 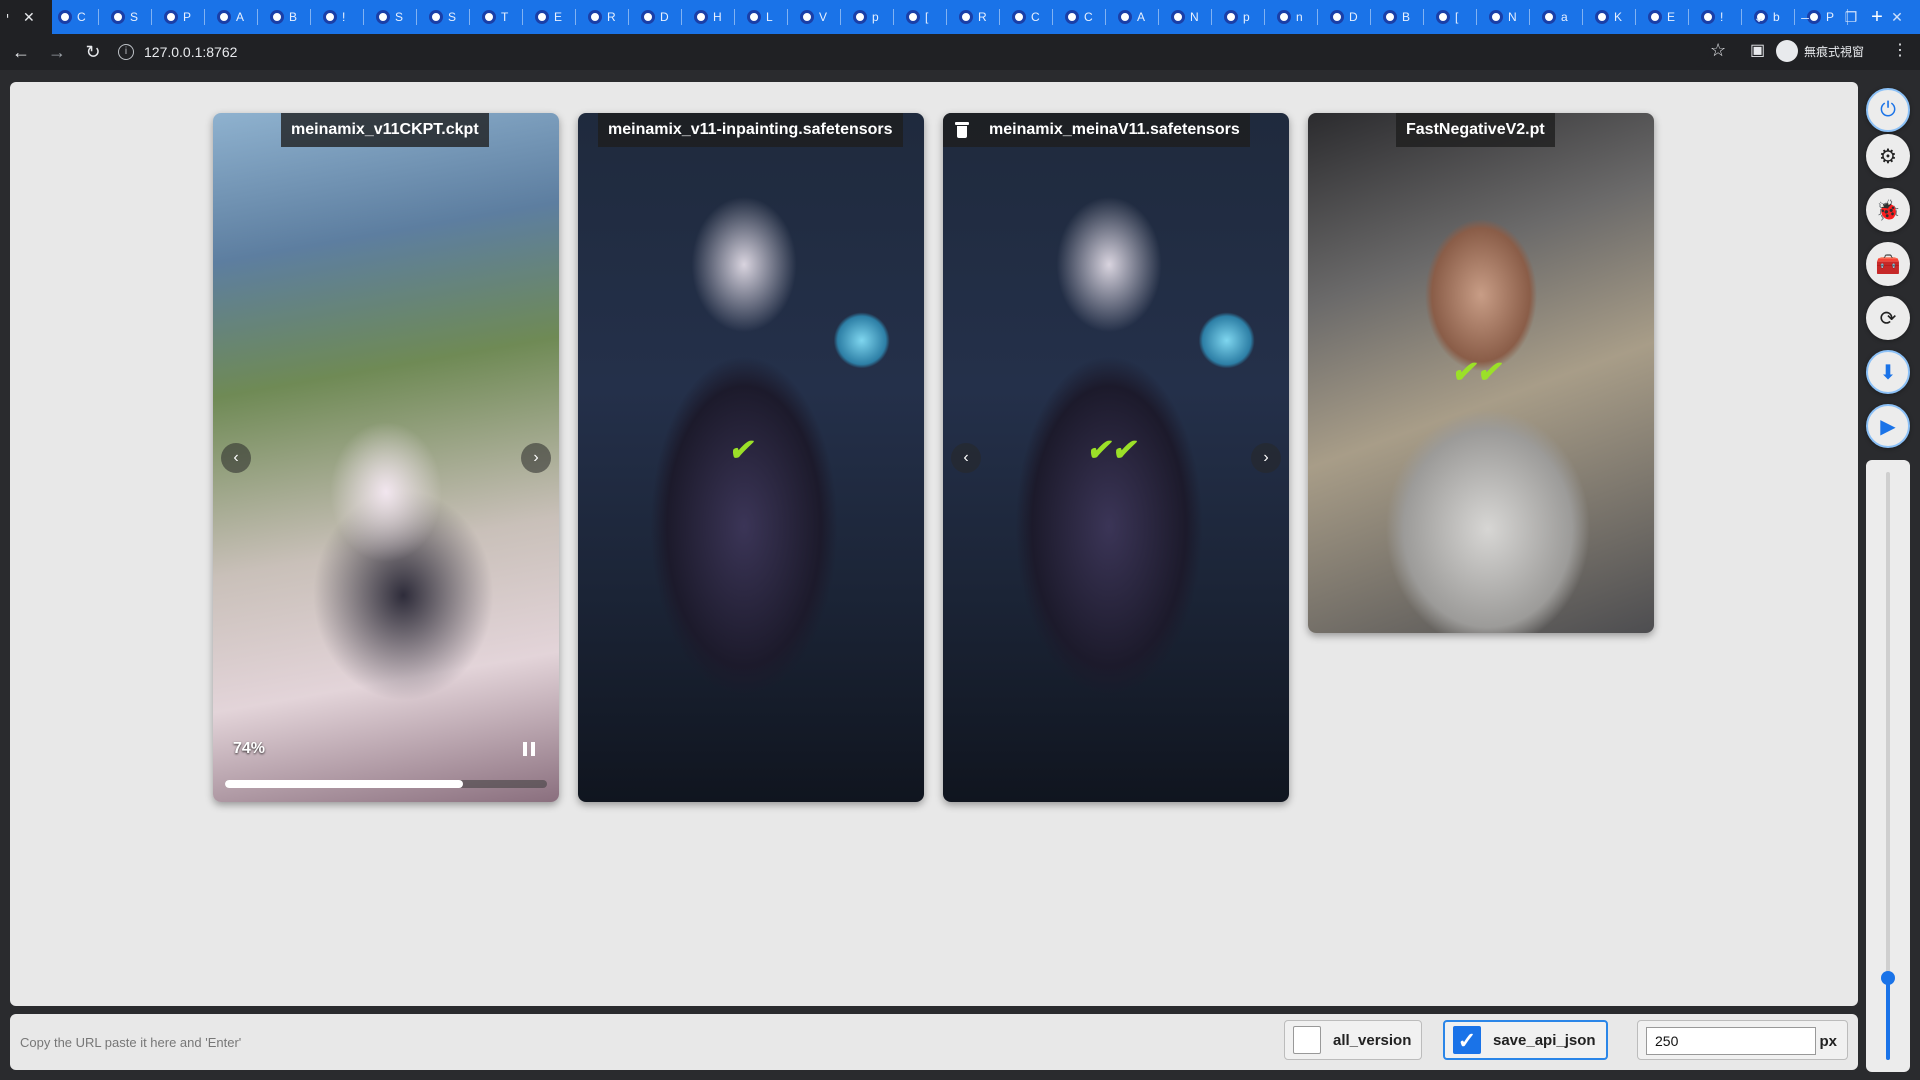 What do you see at coordinates (29, 17) in the screenshot?
I see `close-icon: ✕` at bounding box center [29, 17].